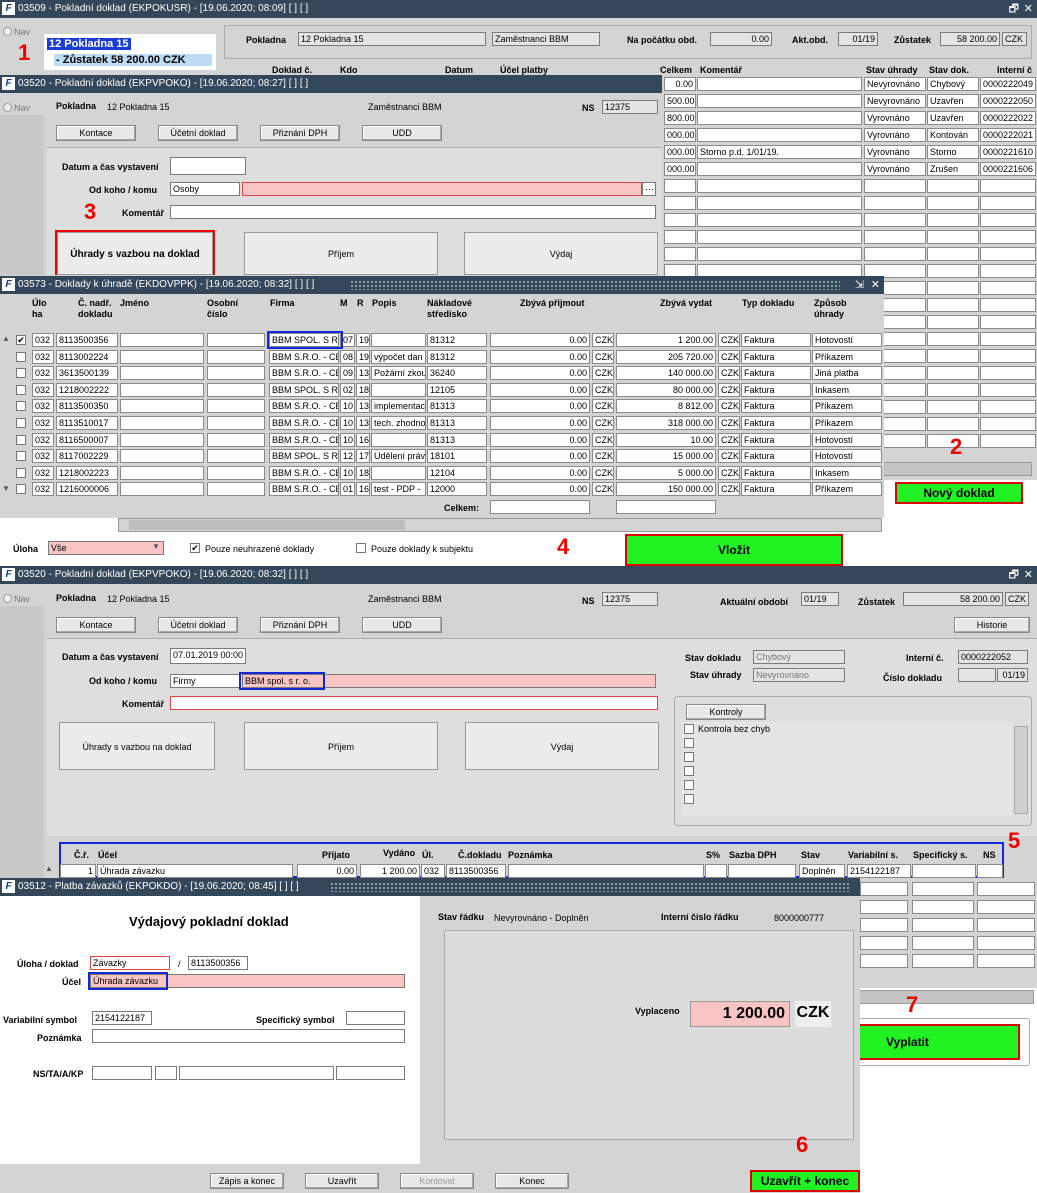 The width and height of the screenshot is (1037, 1193). What do you see at coordinates (895, 169) in the screenshot?
I see `list-cell-stav_uhr: Vyrovnáno` at bounding box center [895, 169].